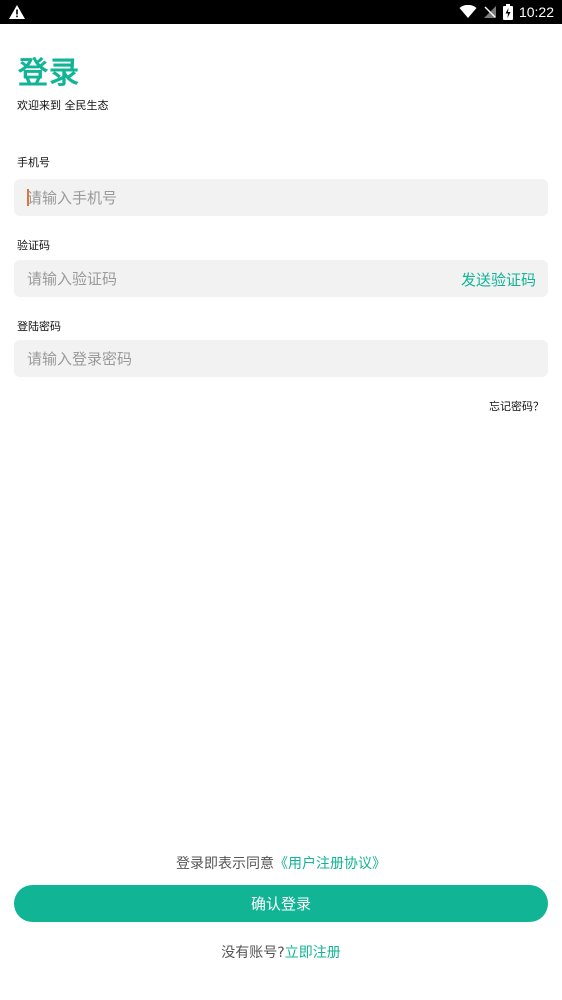  I want to click on no-signal-icon, so click(489, 12).